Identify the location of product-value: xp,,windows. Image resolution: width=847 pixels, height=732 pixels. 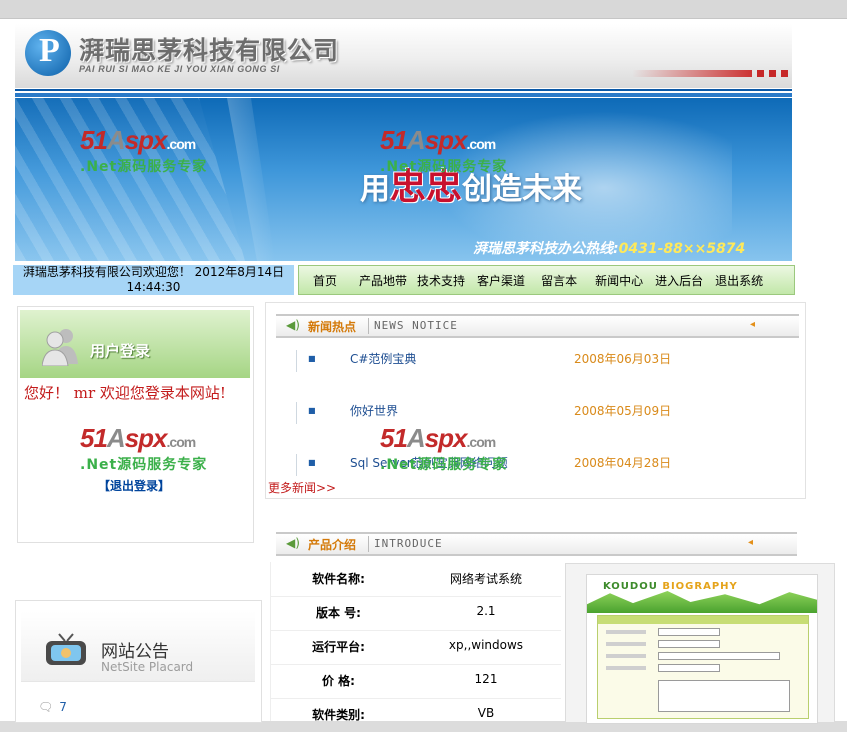
(486, 645).